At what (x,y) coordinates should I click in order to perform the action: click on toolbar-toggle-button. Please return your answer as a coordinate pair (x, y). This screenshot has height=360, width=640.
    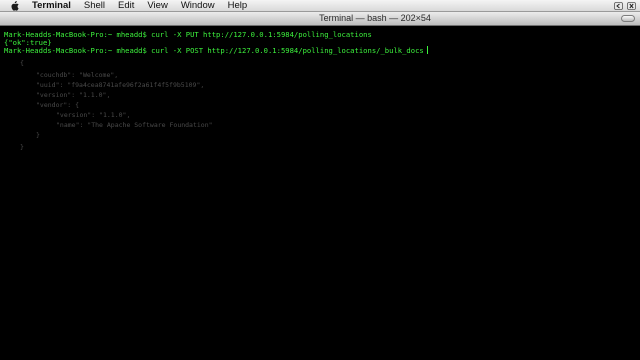
    Looking at the image, I should click on (628, 18).